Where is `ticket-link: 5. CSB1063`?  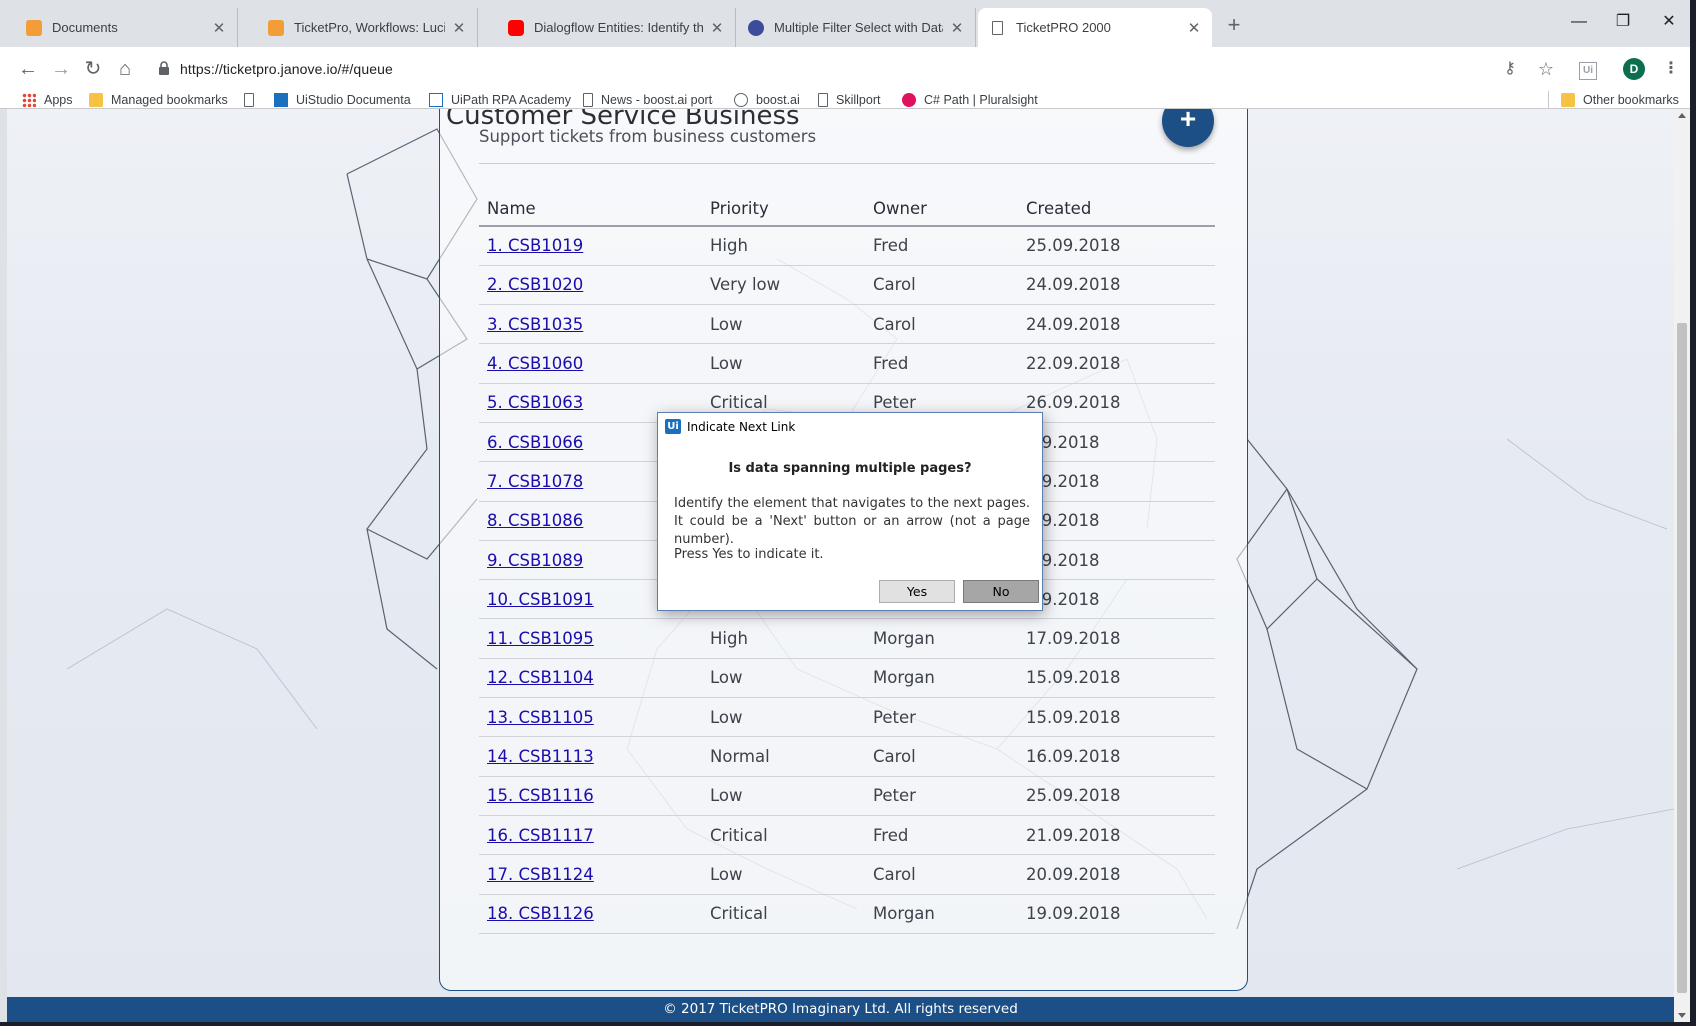 ticket-link: 5. CSB1063 is located at coordinates (535, 402).